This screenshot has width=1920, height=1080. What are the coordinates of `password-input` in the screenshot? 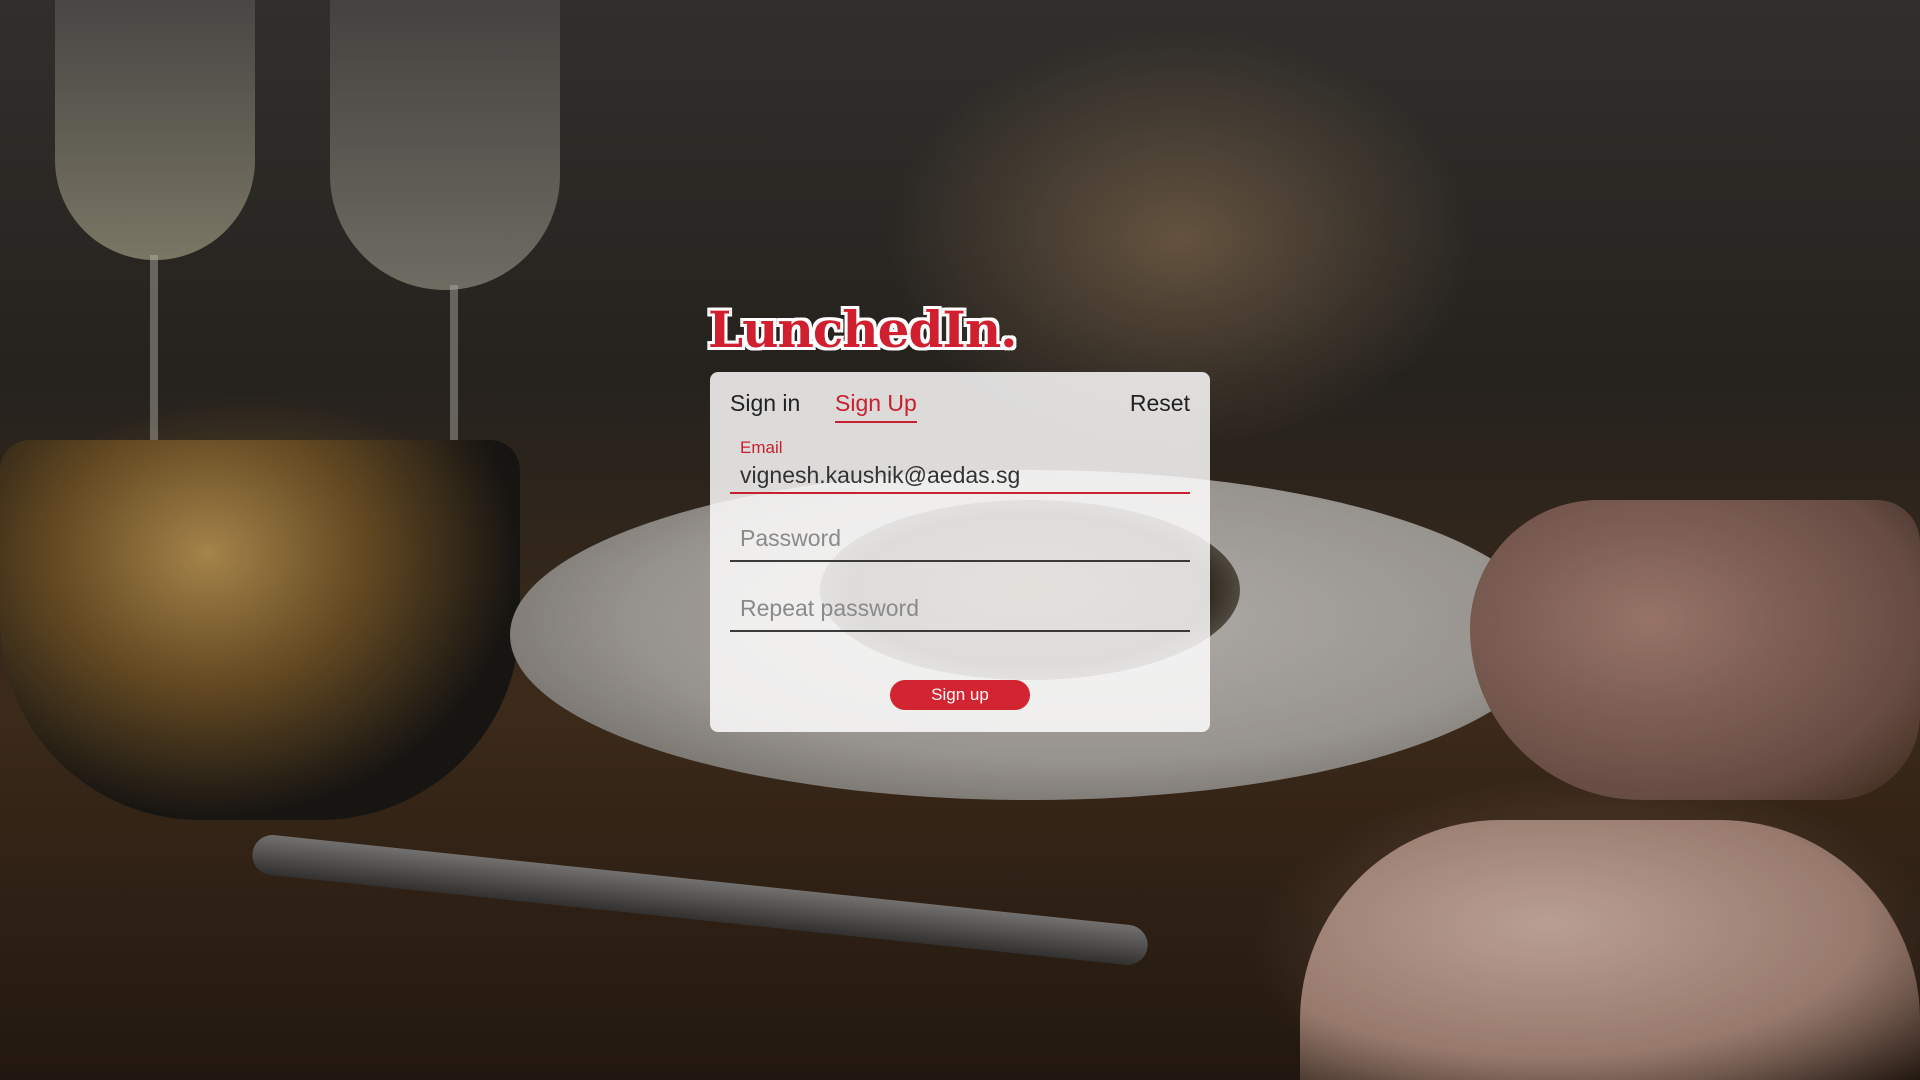 It's located at (960, 538).